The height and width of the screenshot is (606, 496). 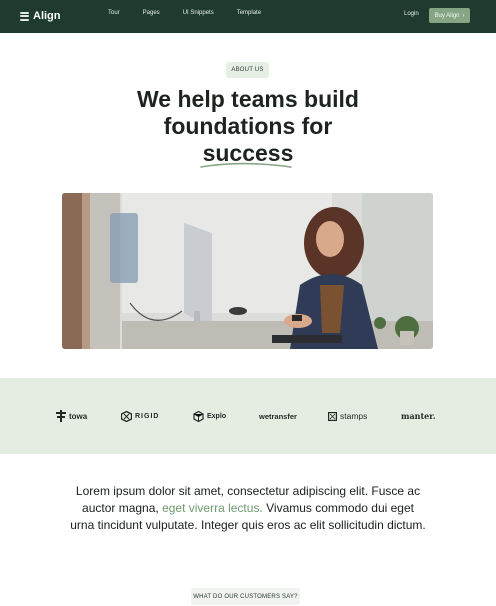 I want to click on logo-icon, so click(x=24, y=16).